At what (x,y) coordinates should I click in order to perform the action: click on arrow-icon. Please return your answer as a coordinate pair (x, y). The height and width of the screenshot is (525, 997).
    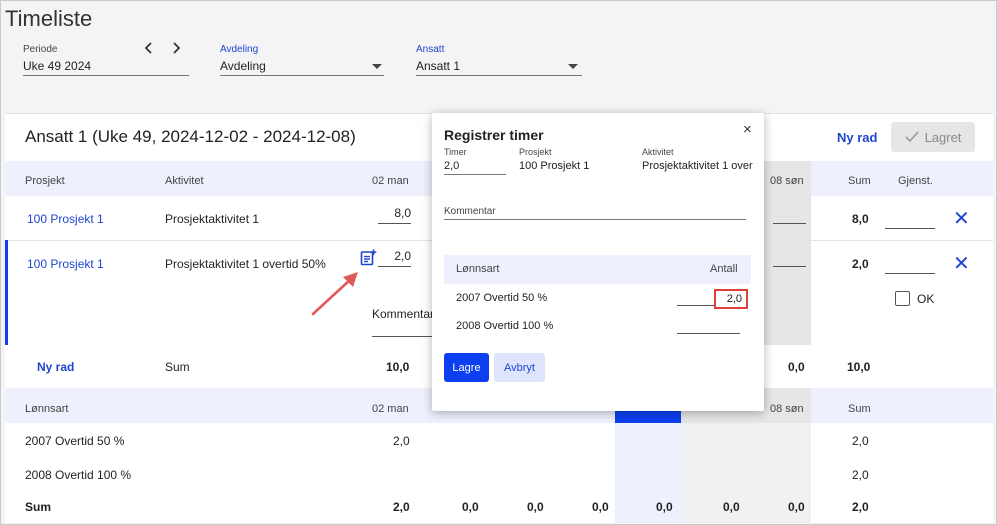
    Looking at the image, I should click on (336, 292).